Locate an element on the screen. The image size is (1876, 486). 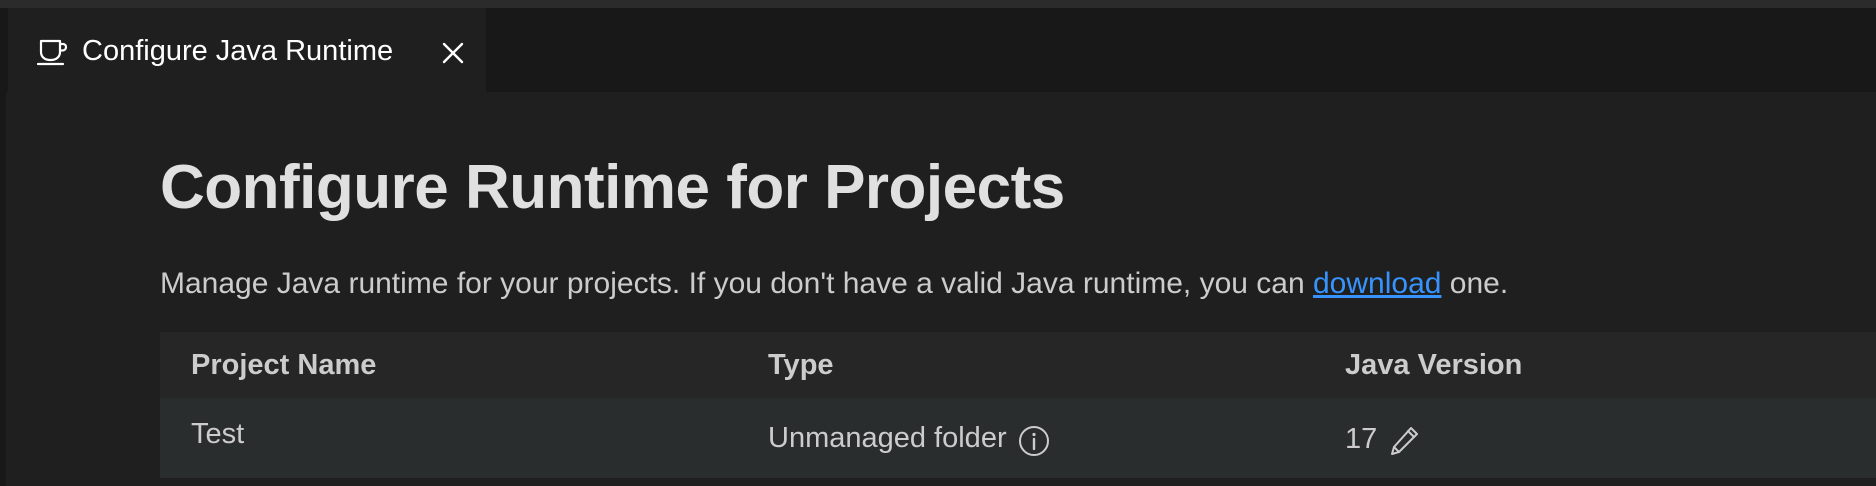
pencil-icon is located at coordinates (1404, 441).